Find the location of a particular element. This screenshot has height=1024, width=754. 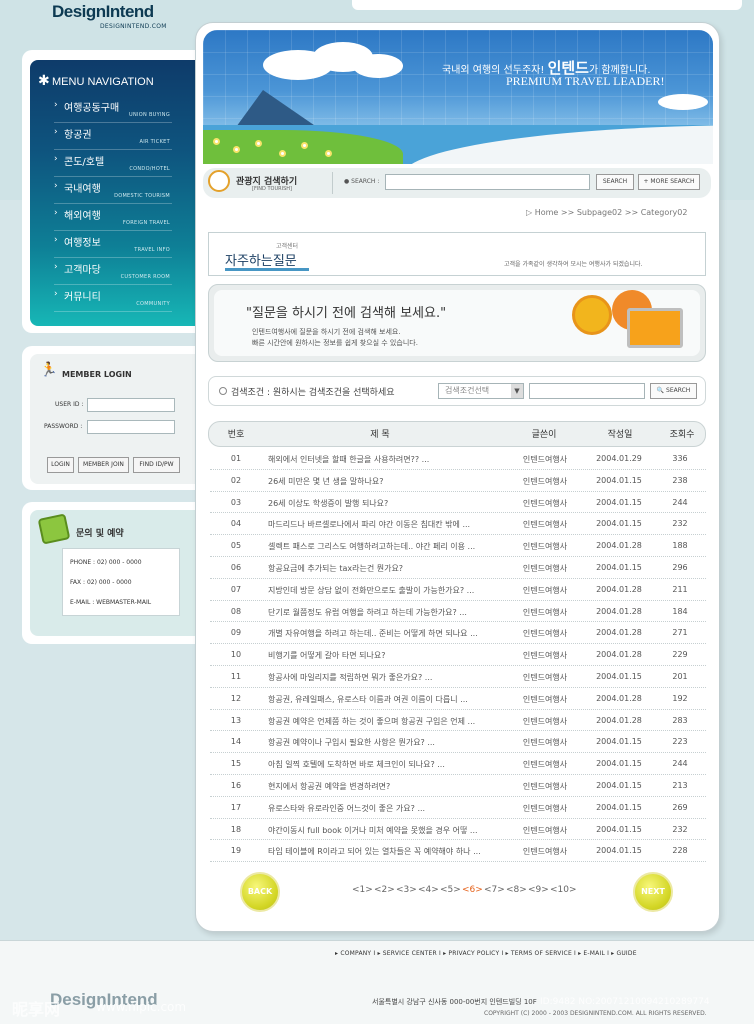

page-number-link: <7> is located at coordinates (494, 890).